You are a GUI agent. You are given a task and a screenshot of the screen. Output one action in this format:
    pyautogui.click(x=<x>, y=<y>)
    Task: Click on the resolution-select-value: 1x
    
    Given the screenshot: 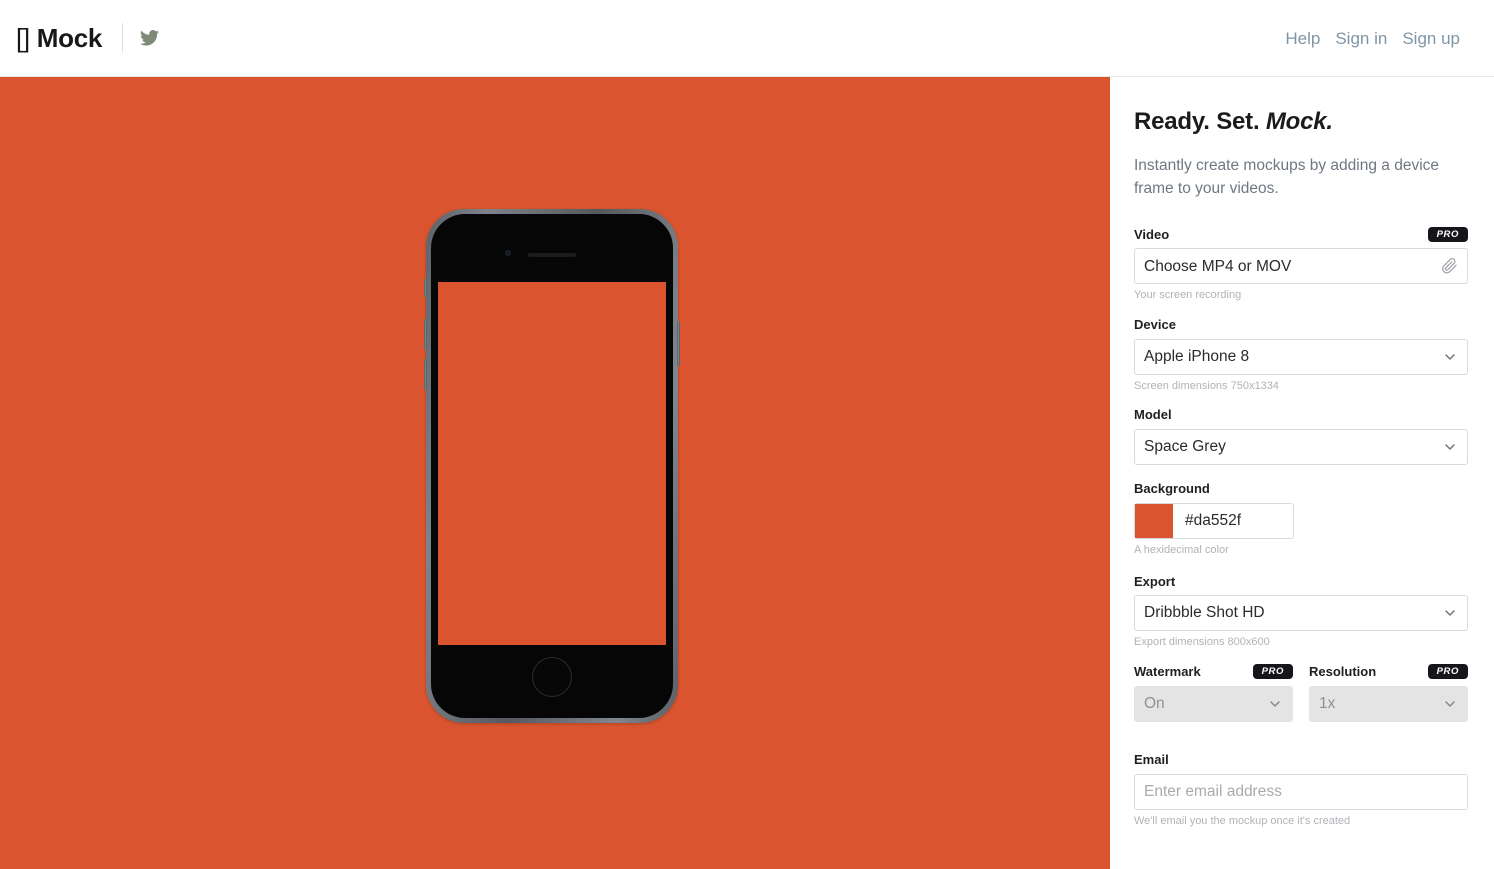 What is the action you would take?
    pyautogui.click(x=1327, y=703)
    